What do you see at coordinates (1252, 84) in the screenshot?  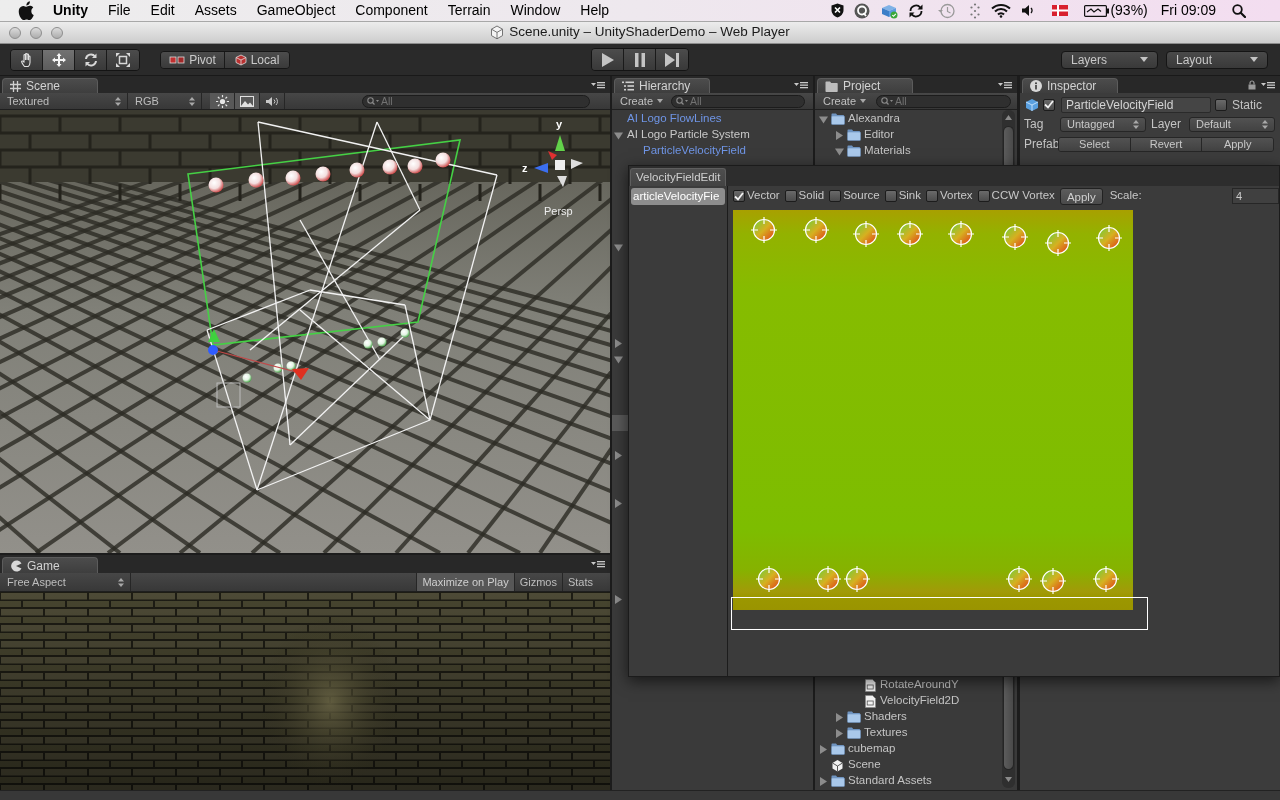 I see `lock-icon` at bounding box center [1252, 84].